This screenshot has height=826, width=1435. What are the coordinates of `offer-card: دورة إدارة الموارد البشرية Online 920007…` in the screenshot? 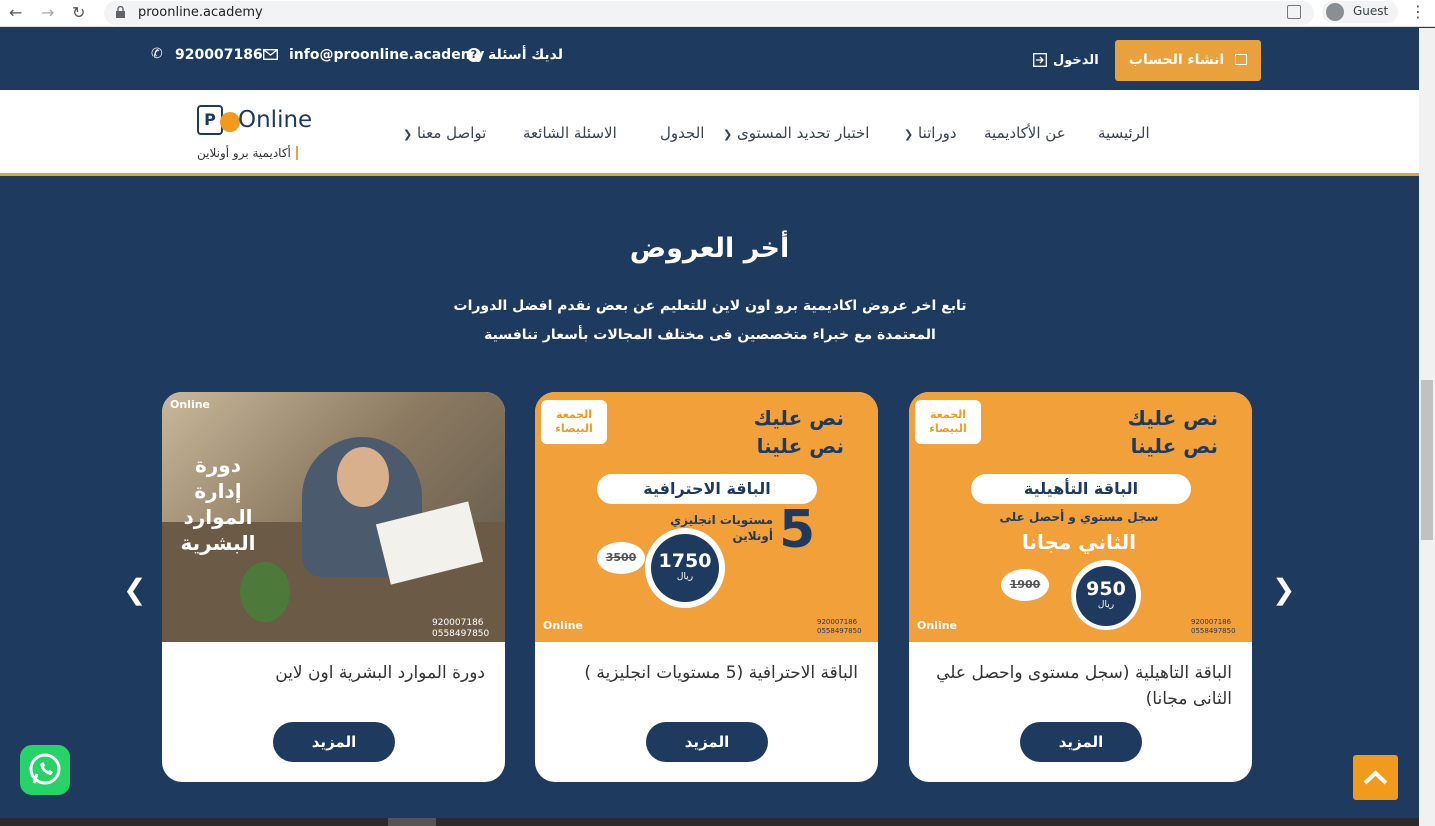 It's located at (333, 587).